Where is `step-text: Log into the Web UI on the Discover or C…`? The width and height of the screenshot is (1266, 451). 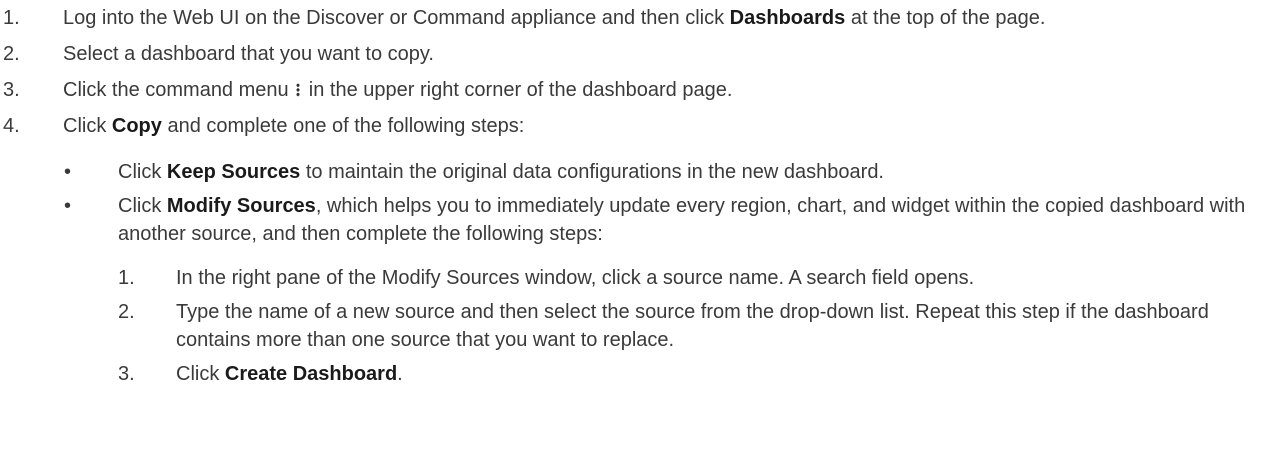 step-text: Log into the Web UI on the Discover or C… is located at coordinates (660, 18).